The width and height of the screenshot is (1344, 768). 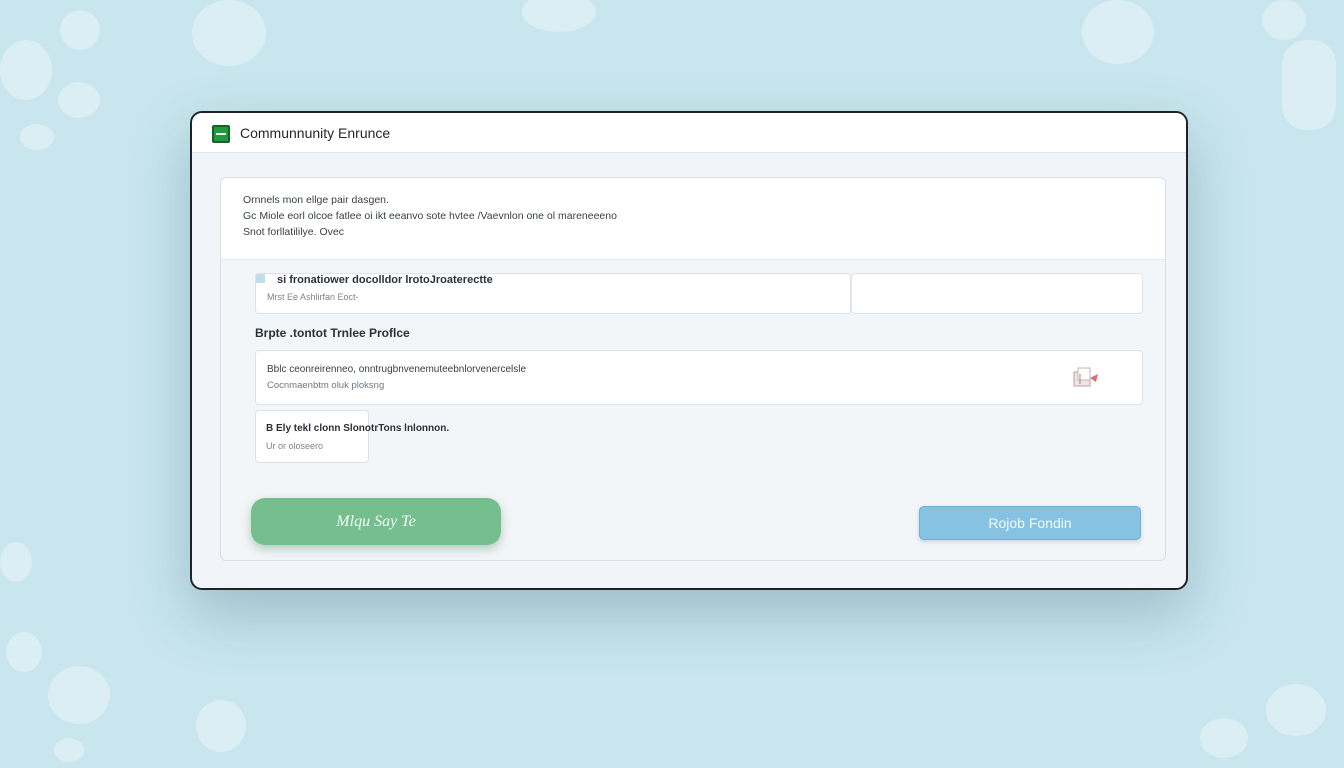 I want to click on secondary-field, so click(x=997, y=293).